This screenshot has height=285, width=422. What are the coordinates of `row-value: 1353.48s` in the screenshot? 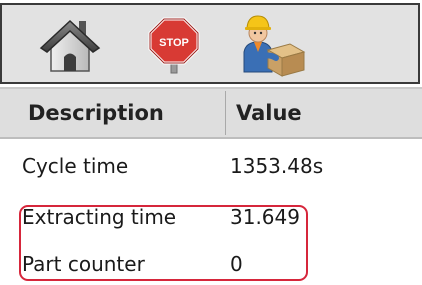 It's located at (277, 166).